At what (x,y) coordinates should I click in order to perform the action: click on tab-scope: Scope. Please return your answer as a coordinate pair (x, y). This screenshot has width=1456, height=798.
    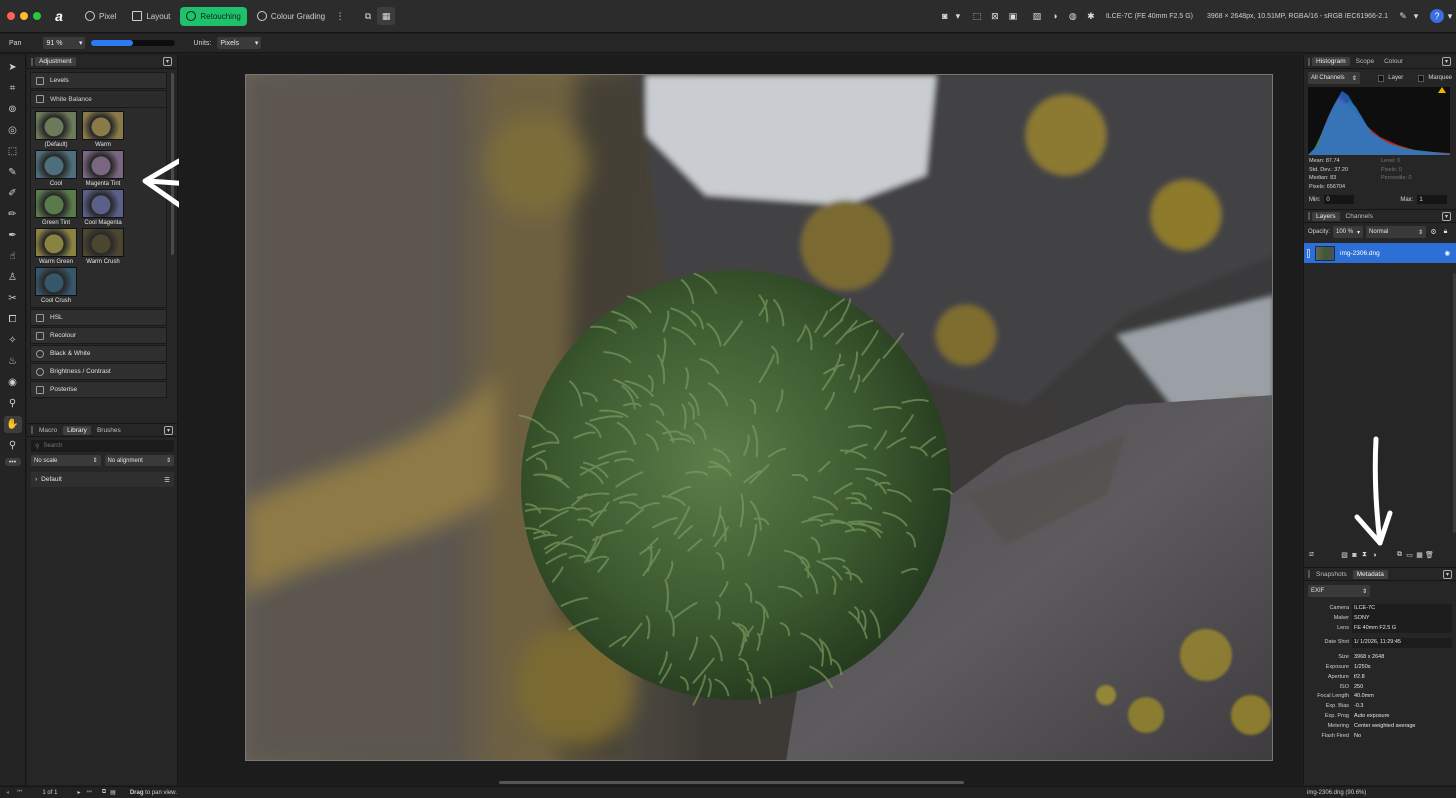
    Looking at the image, I should click on (1365, 61).